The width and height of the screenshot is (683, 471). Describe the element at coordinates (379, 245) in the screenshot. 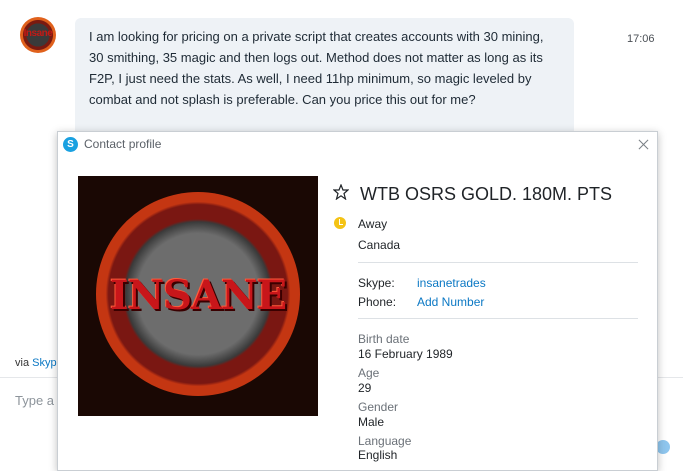

I see `contact-location: Canada` at that location.